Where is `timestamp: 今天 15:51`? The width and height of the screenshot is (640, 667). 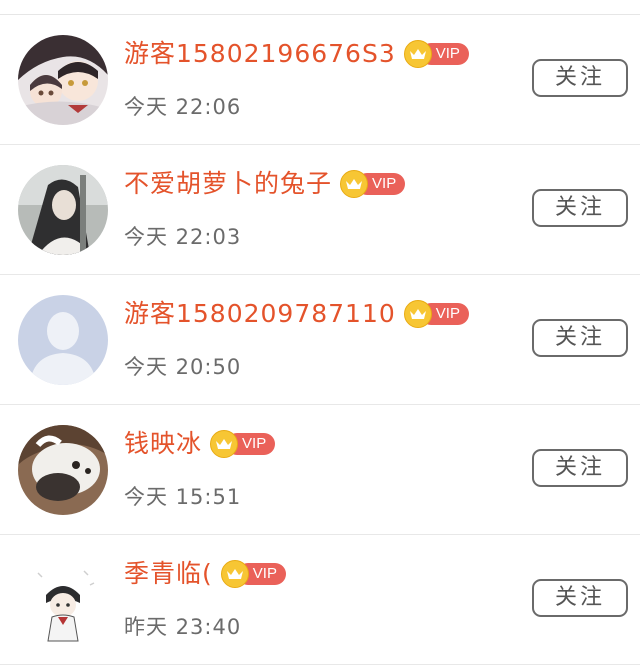 timestamp: 今天 15:51 is located at coordinates (183, 497).